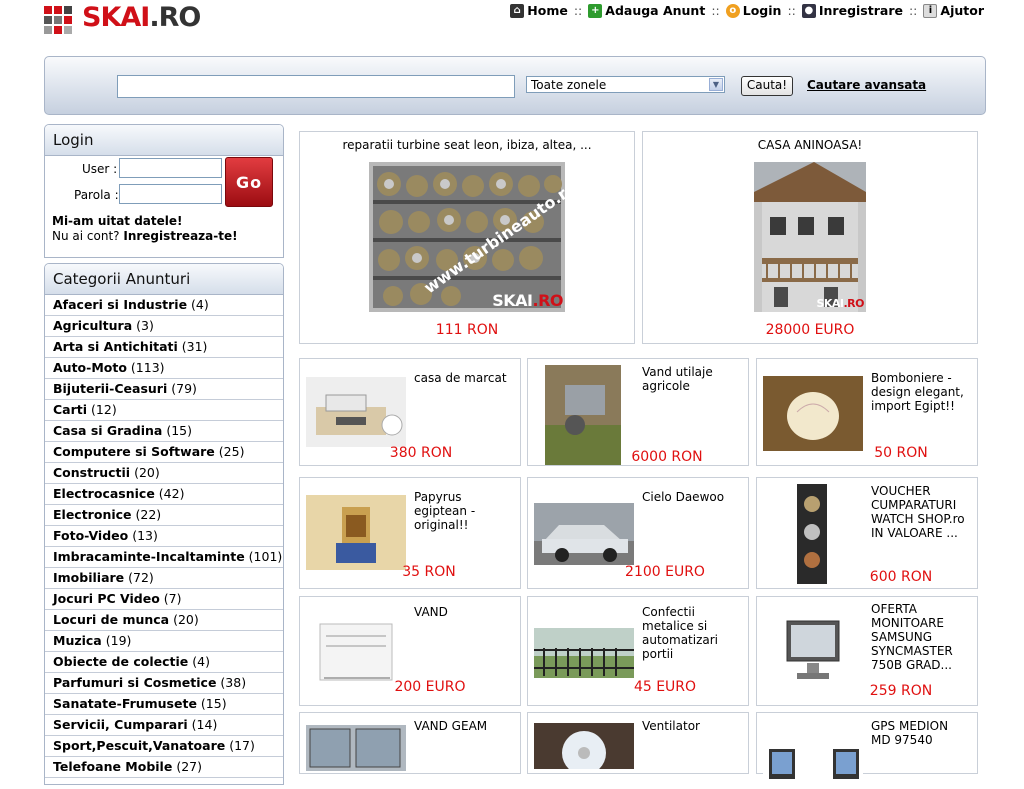 The image size is (1024, 789). I want to click on category-item: Parfumuri si Cosmetice (38), so click(164, 683).